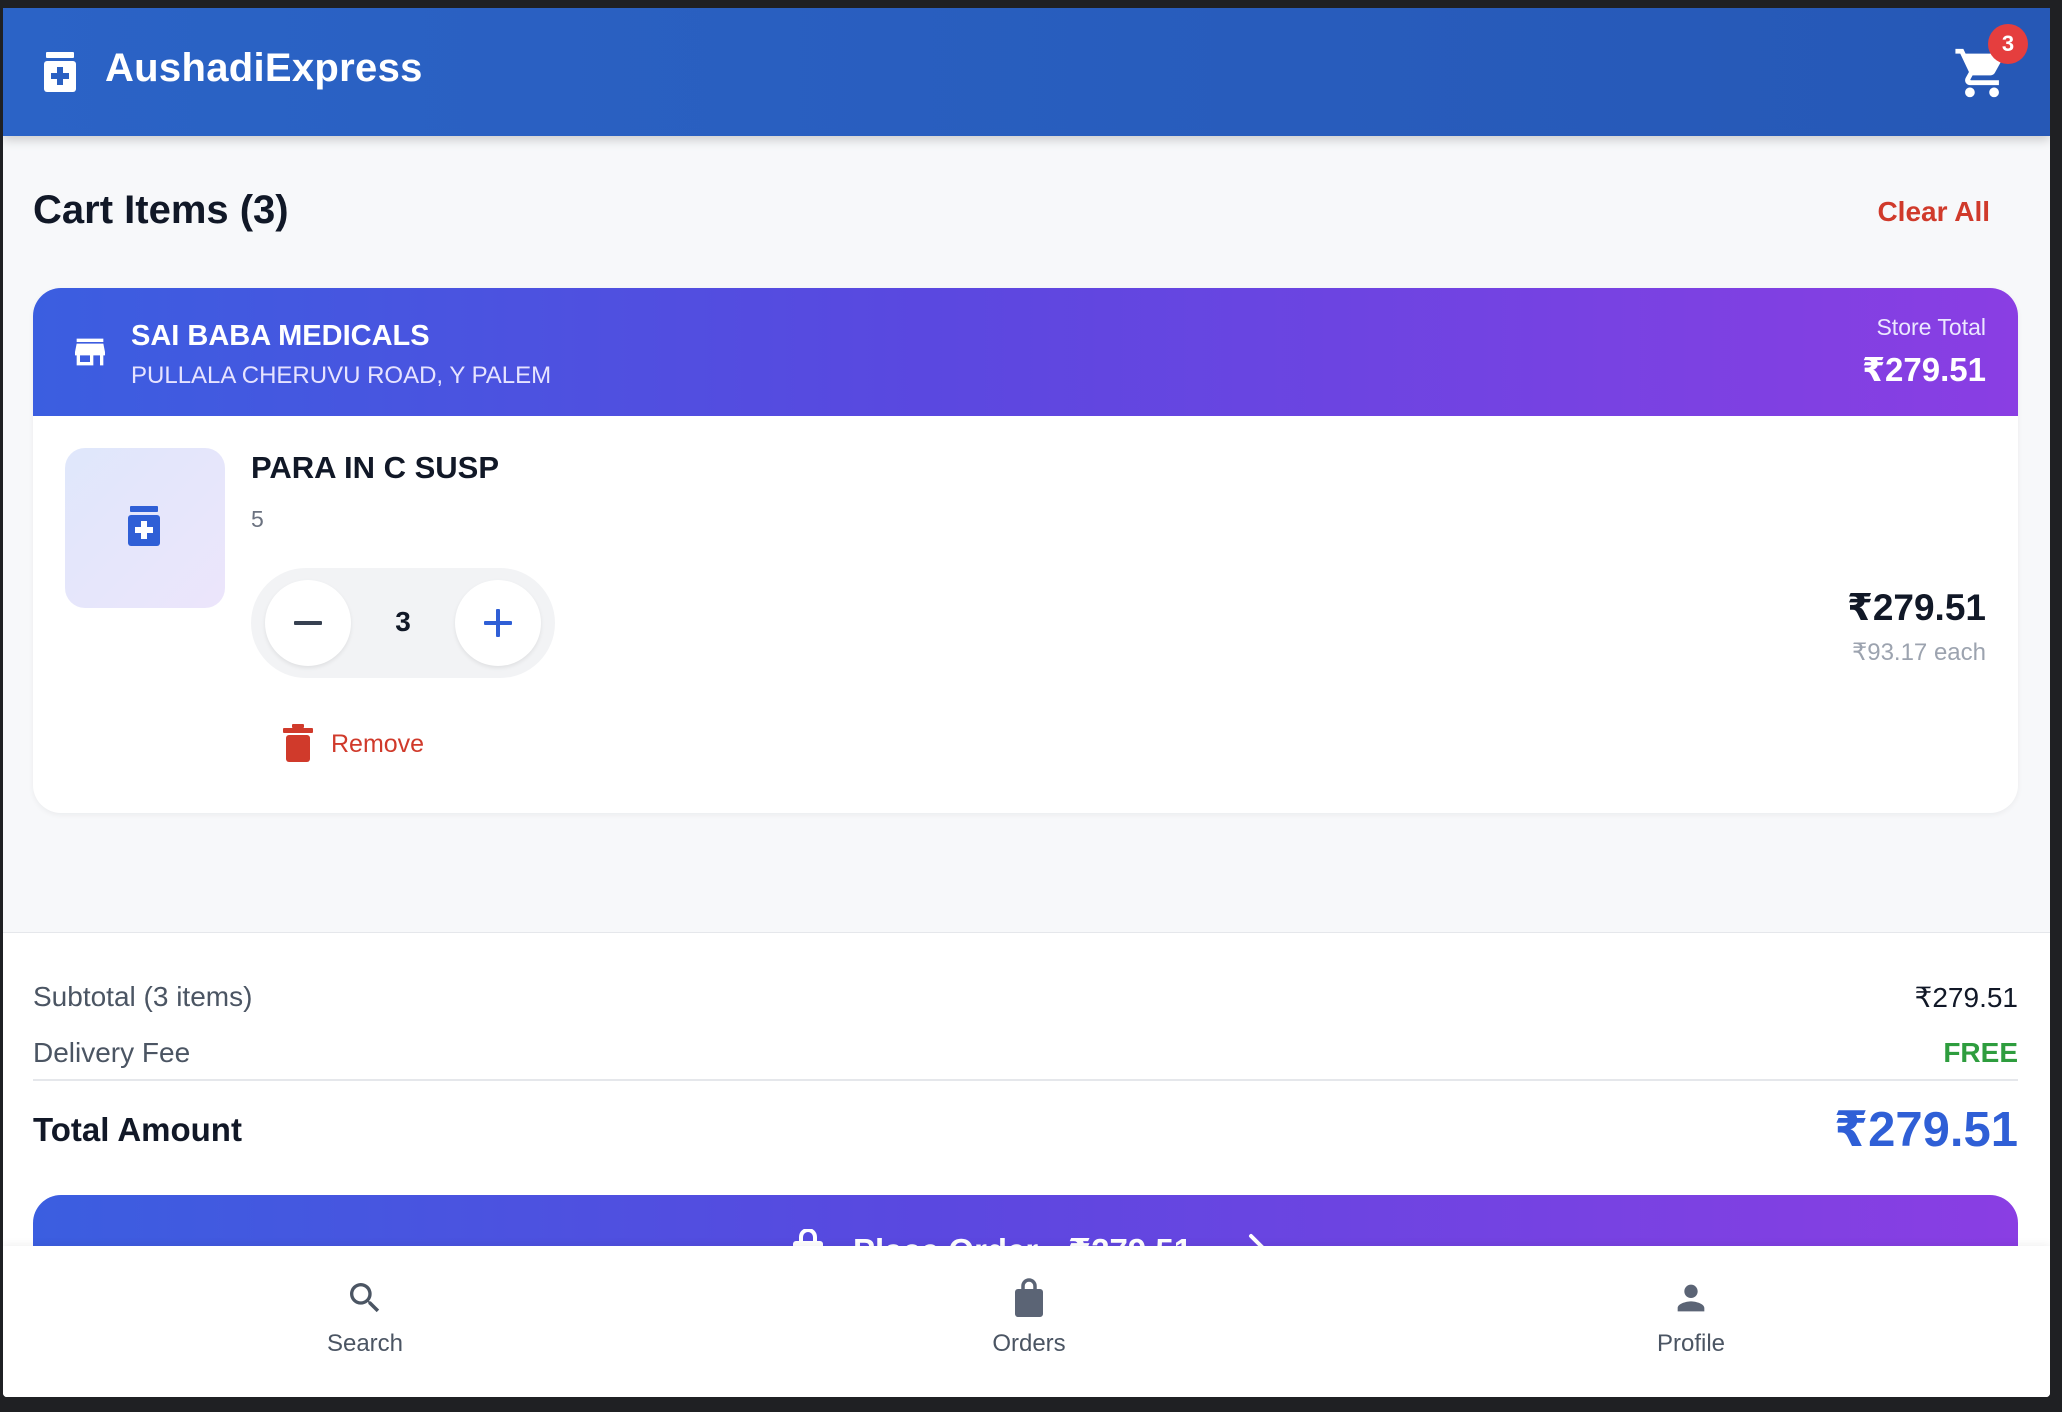 The height and width of the screenshot is (1412, 2062). Describe the element at coordinates (1931, 327) in the screenshot. I see `store-total-label: Store Total` at that location.